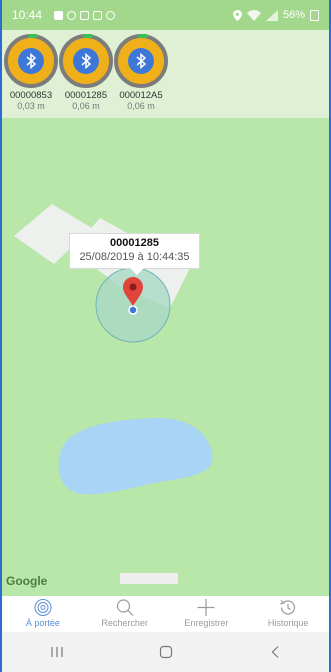 This screenshot has height=672, width=331. What do you see at coordinates (86, 95) in the screenshot?
I see `beacon-id: 00001285` at bounding box center [86, 95].